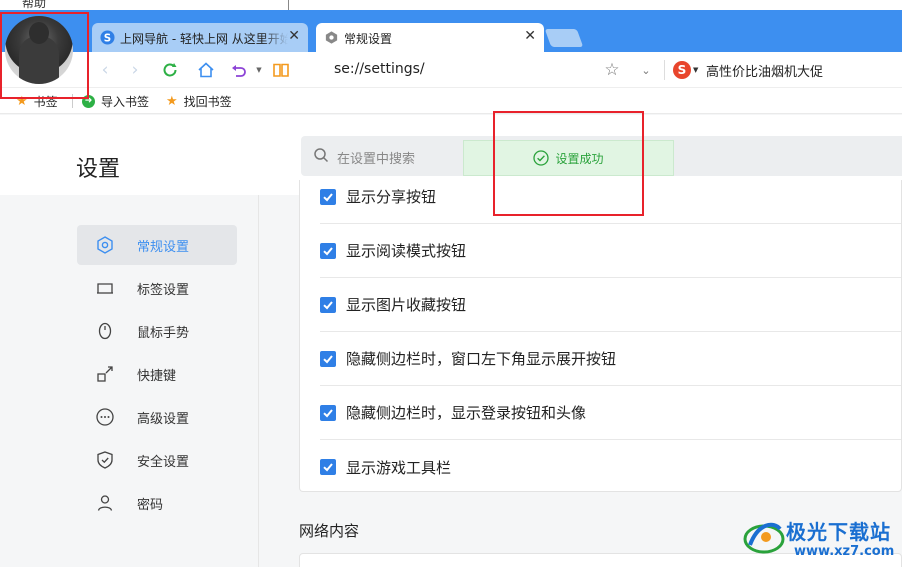  Describe the element at coordinates (564, 38) in the screenshot. I see `new-tab-button` at that location.